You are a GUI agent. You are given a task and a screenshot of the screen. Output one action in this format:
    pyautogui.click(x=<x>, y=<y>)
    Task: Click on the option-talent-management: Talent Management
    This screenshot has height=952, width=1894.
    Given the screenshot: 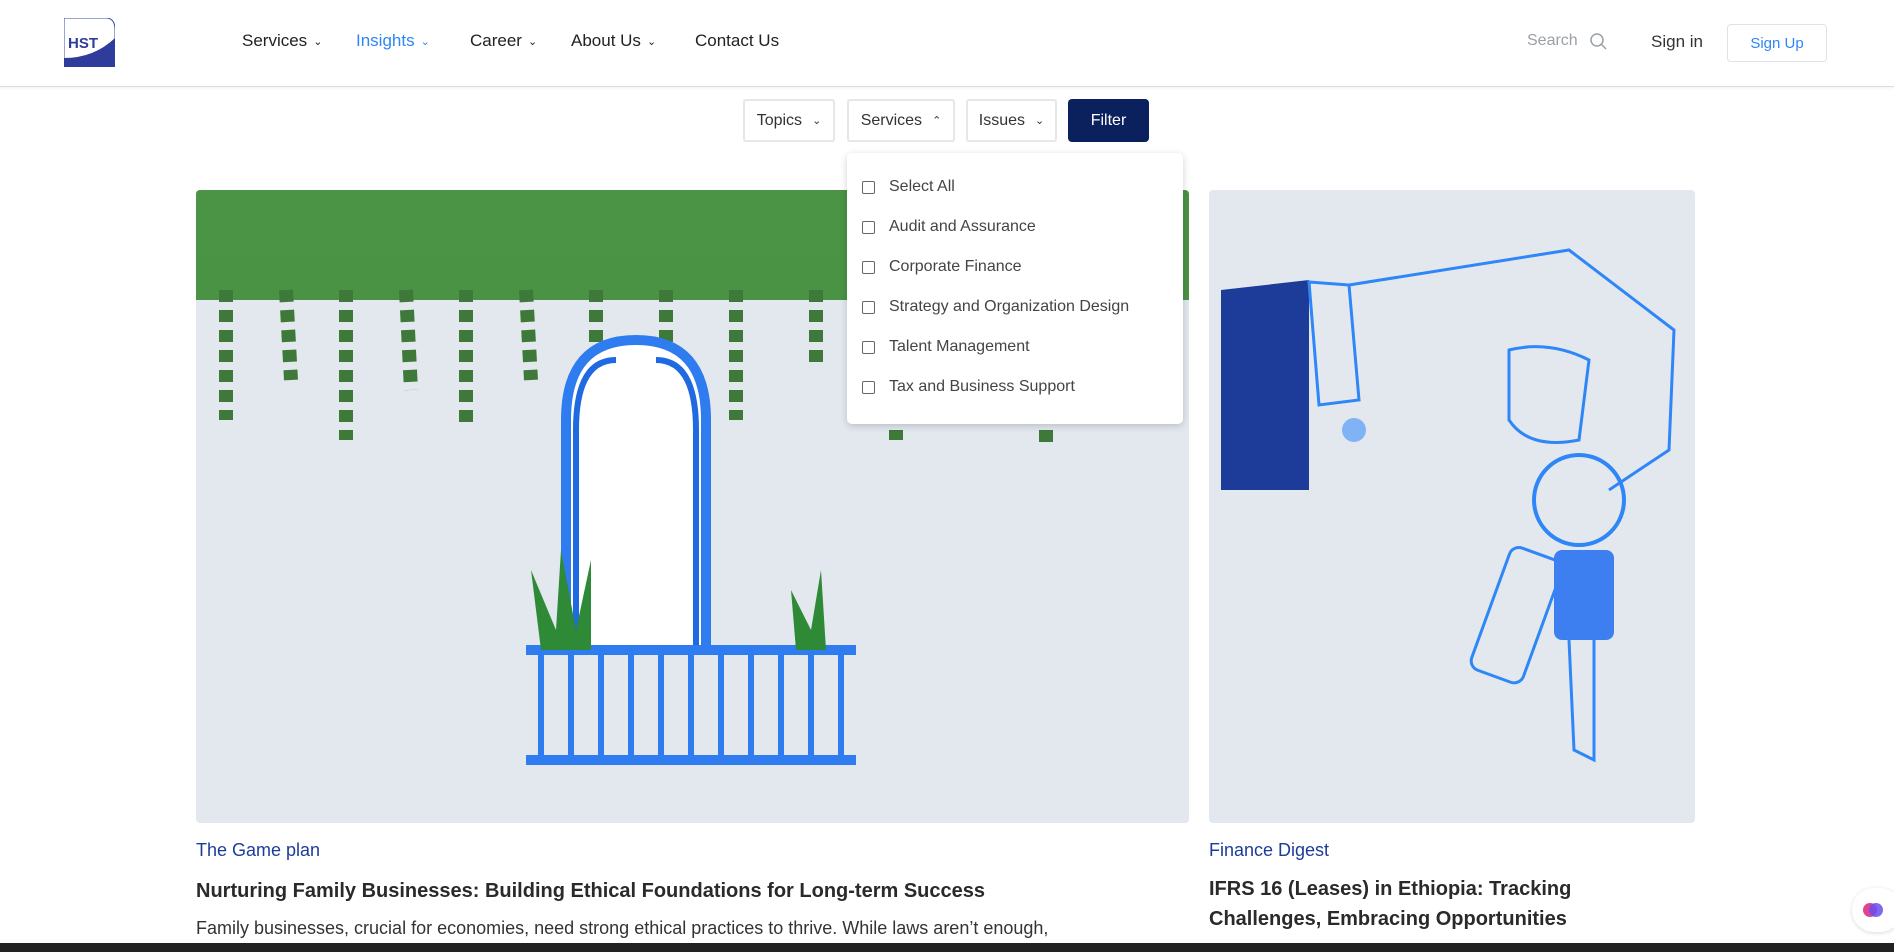 What is the action you would take?
    pyautogui.click(x=946, y=347)
    